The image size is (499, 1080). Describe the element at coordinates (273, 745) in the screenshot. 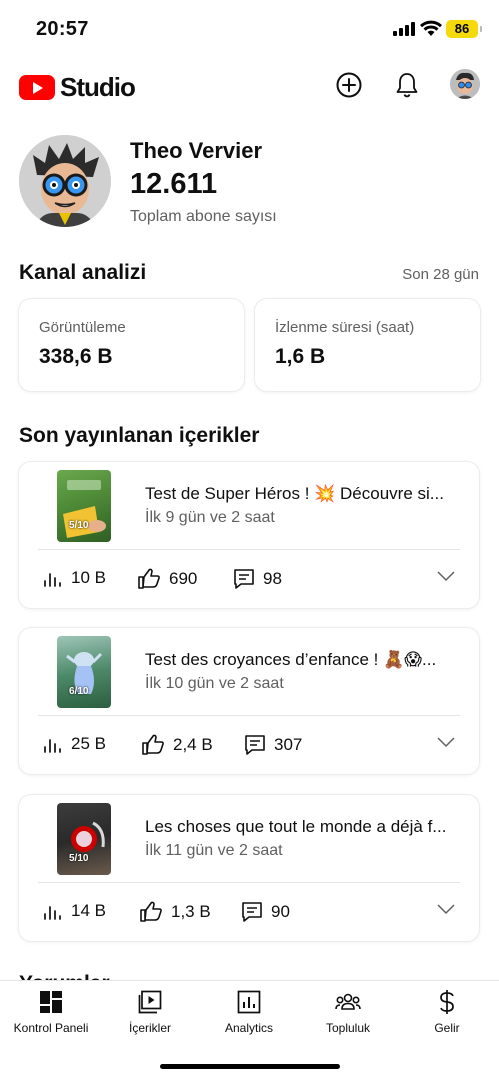

I see `comments-stat: 307` at that location.